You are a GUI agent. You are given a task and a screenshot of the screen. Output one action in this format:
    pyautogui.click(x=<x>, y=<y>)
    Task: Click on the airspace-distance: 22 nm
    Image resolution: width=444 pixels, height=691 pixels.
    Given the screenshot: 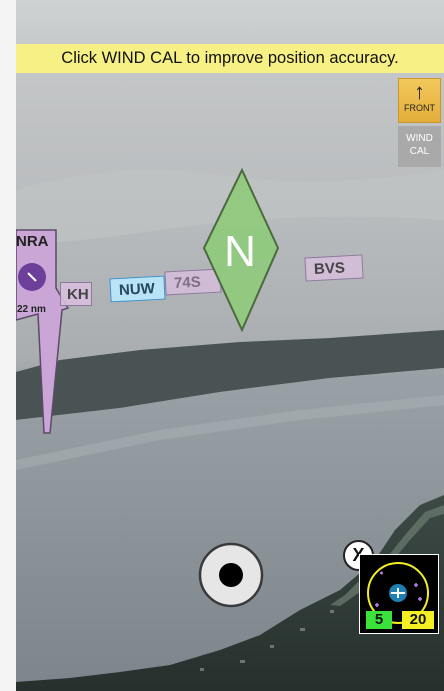 What is the action you would take?
    pyautogui.click(x=31, y=309)
    